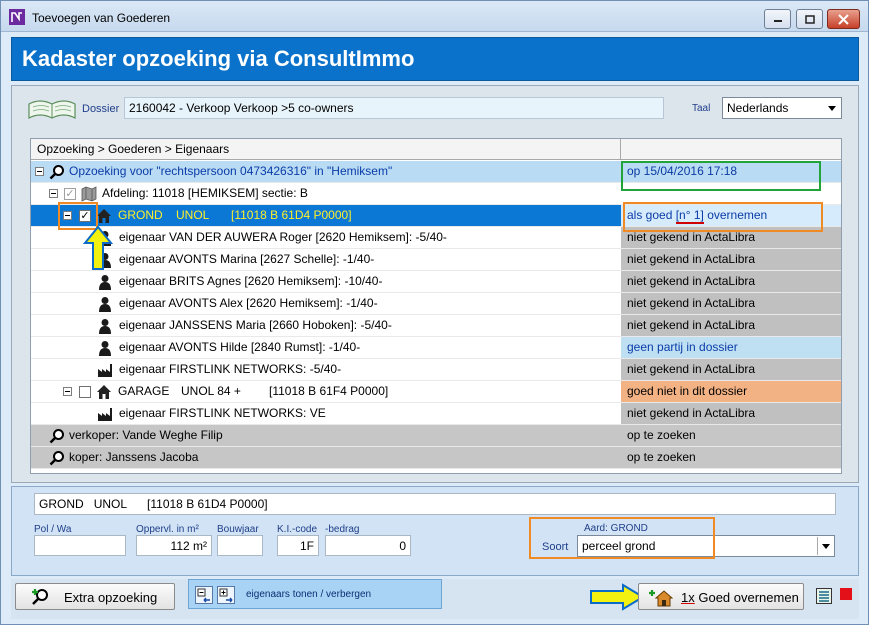  What do you see at coordinates (368, 545) in the screenshot?
I see `ki-bedrag-field: 0` at bounding box center [368, 545].